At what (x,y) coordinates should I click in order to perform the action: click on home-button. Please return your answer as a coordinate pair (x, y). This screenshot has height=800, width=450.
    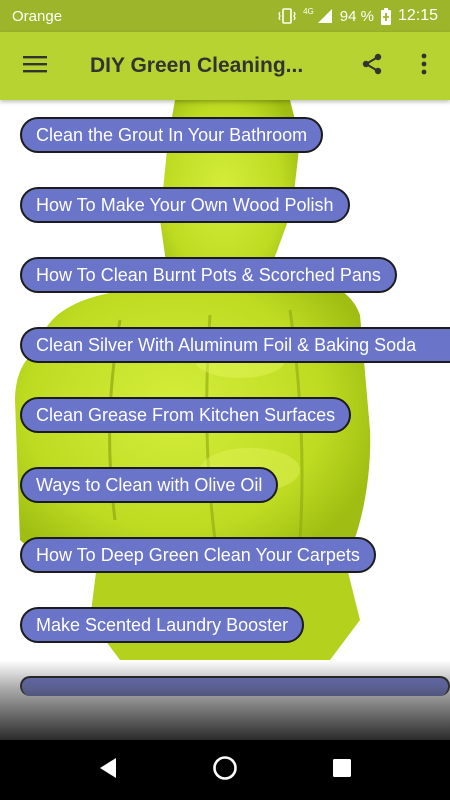
    Looking at the image, I should click on (225, 770).